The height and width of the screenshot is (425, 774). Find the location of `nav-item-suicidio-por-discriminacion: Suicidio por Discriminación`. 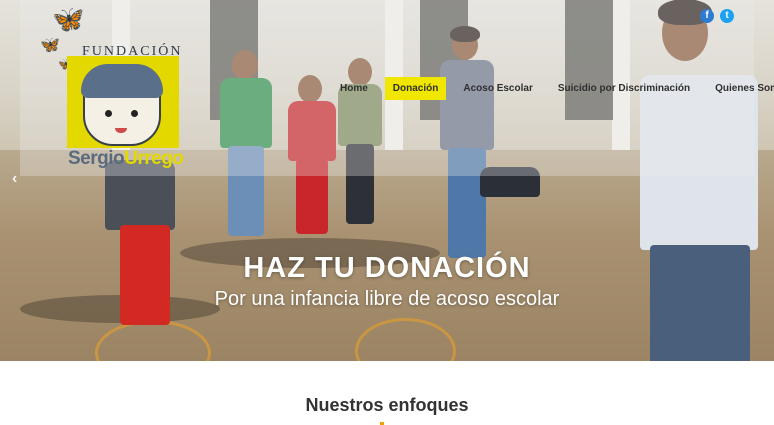

nav-item-suicidio-por-discriminacion: Suicidio por Discriminación is located at coordinates (624, 88).